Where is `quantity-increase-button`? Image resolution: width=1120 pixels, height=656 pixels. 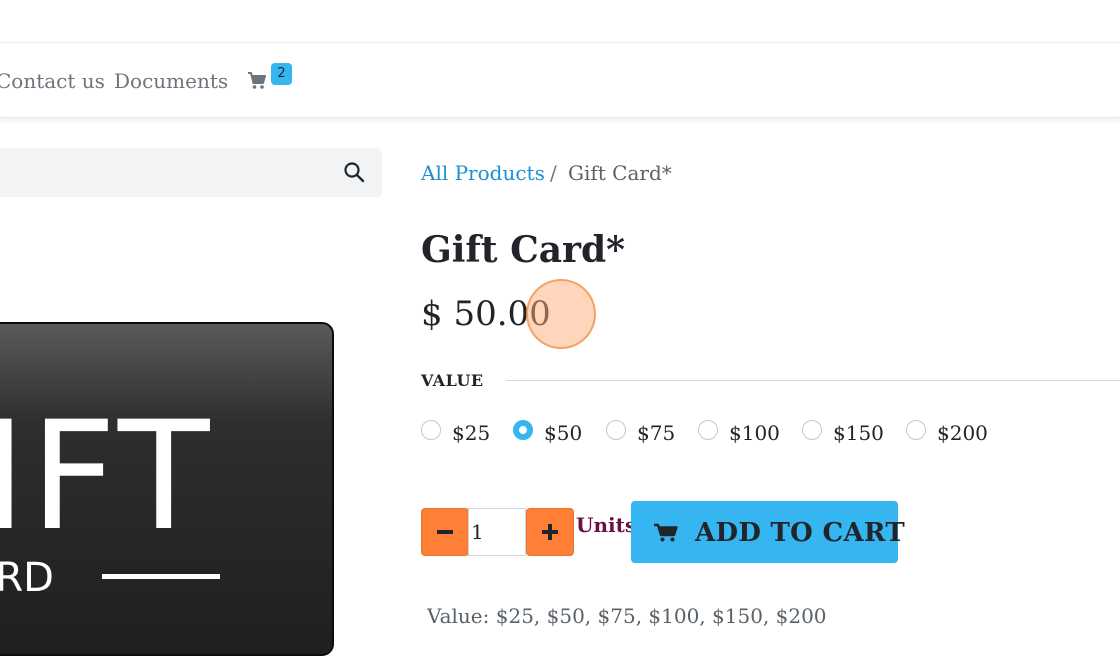
quantity-increase-button is located at coordinates (550, 532).